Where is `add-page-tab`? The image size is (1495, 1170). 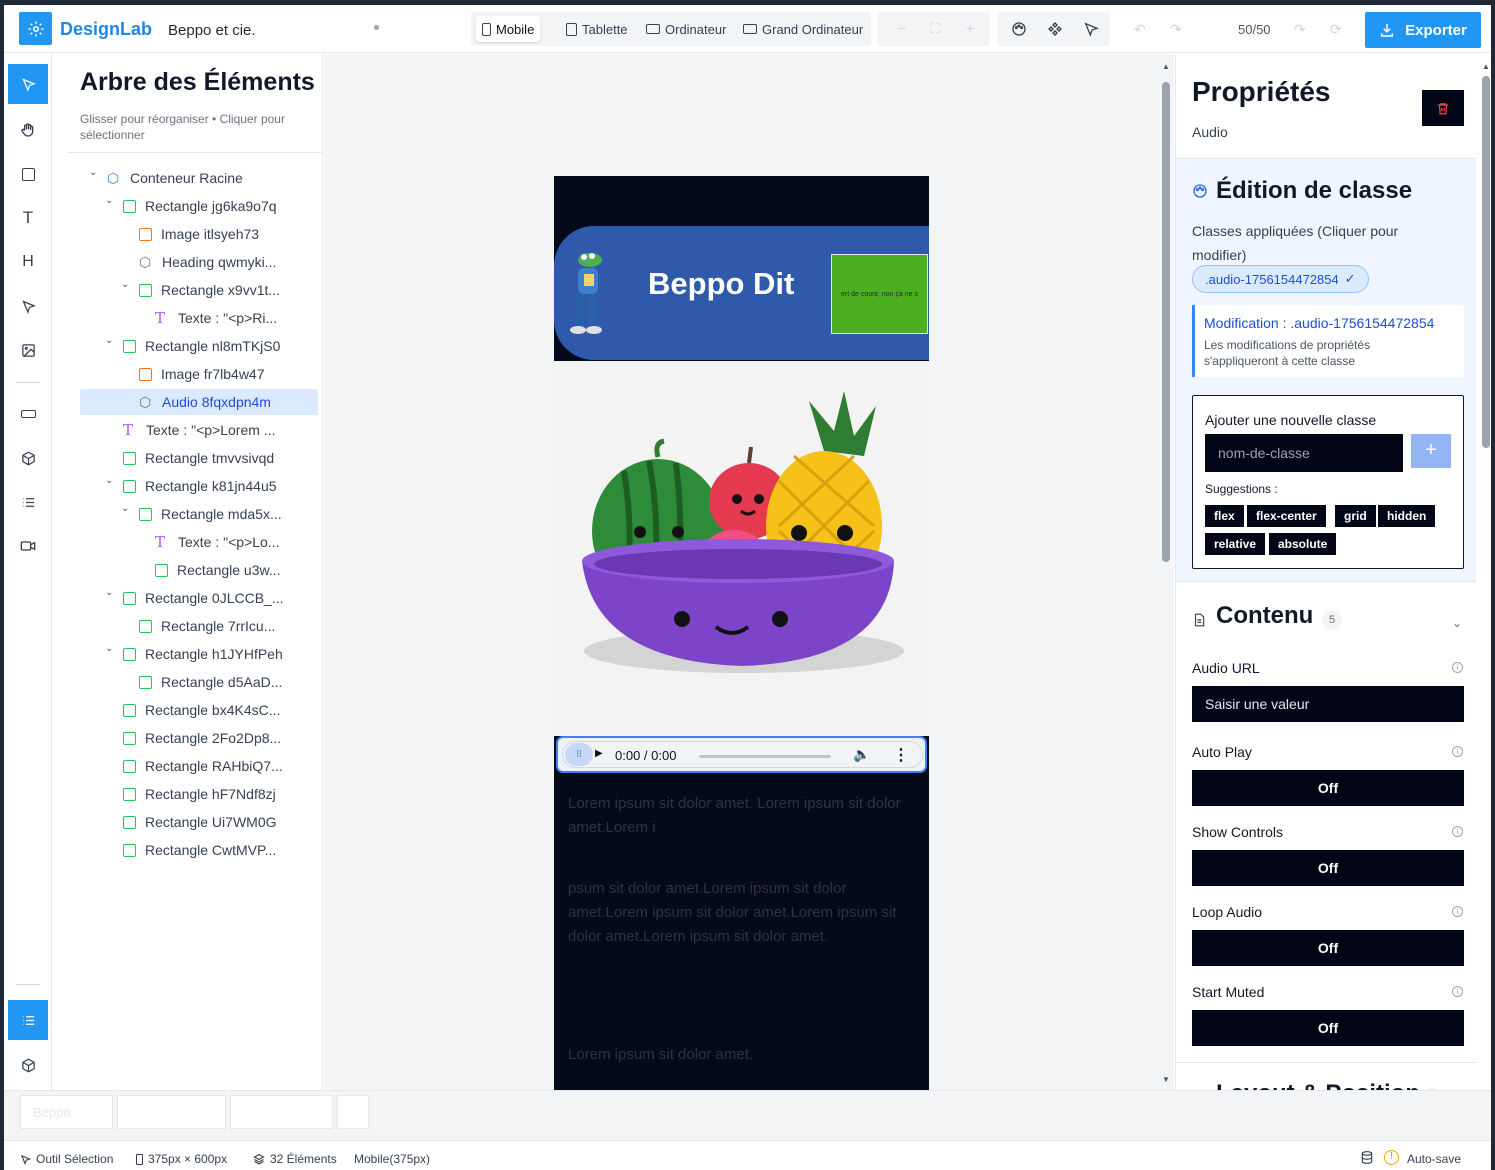 add-page-tab is located at coordinates (353, 1112).